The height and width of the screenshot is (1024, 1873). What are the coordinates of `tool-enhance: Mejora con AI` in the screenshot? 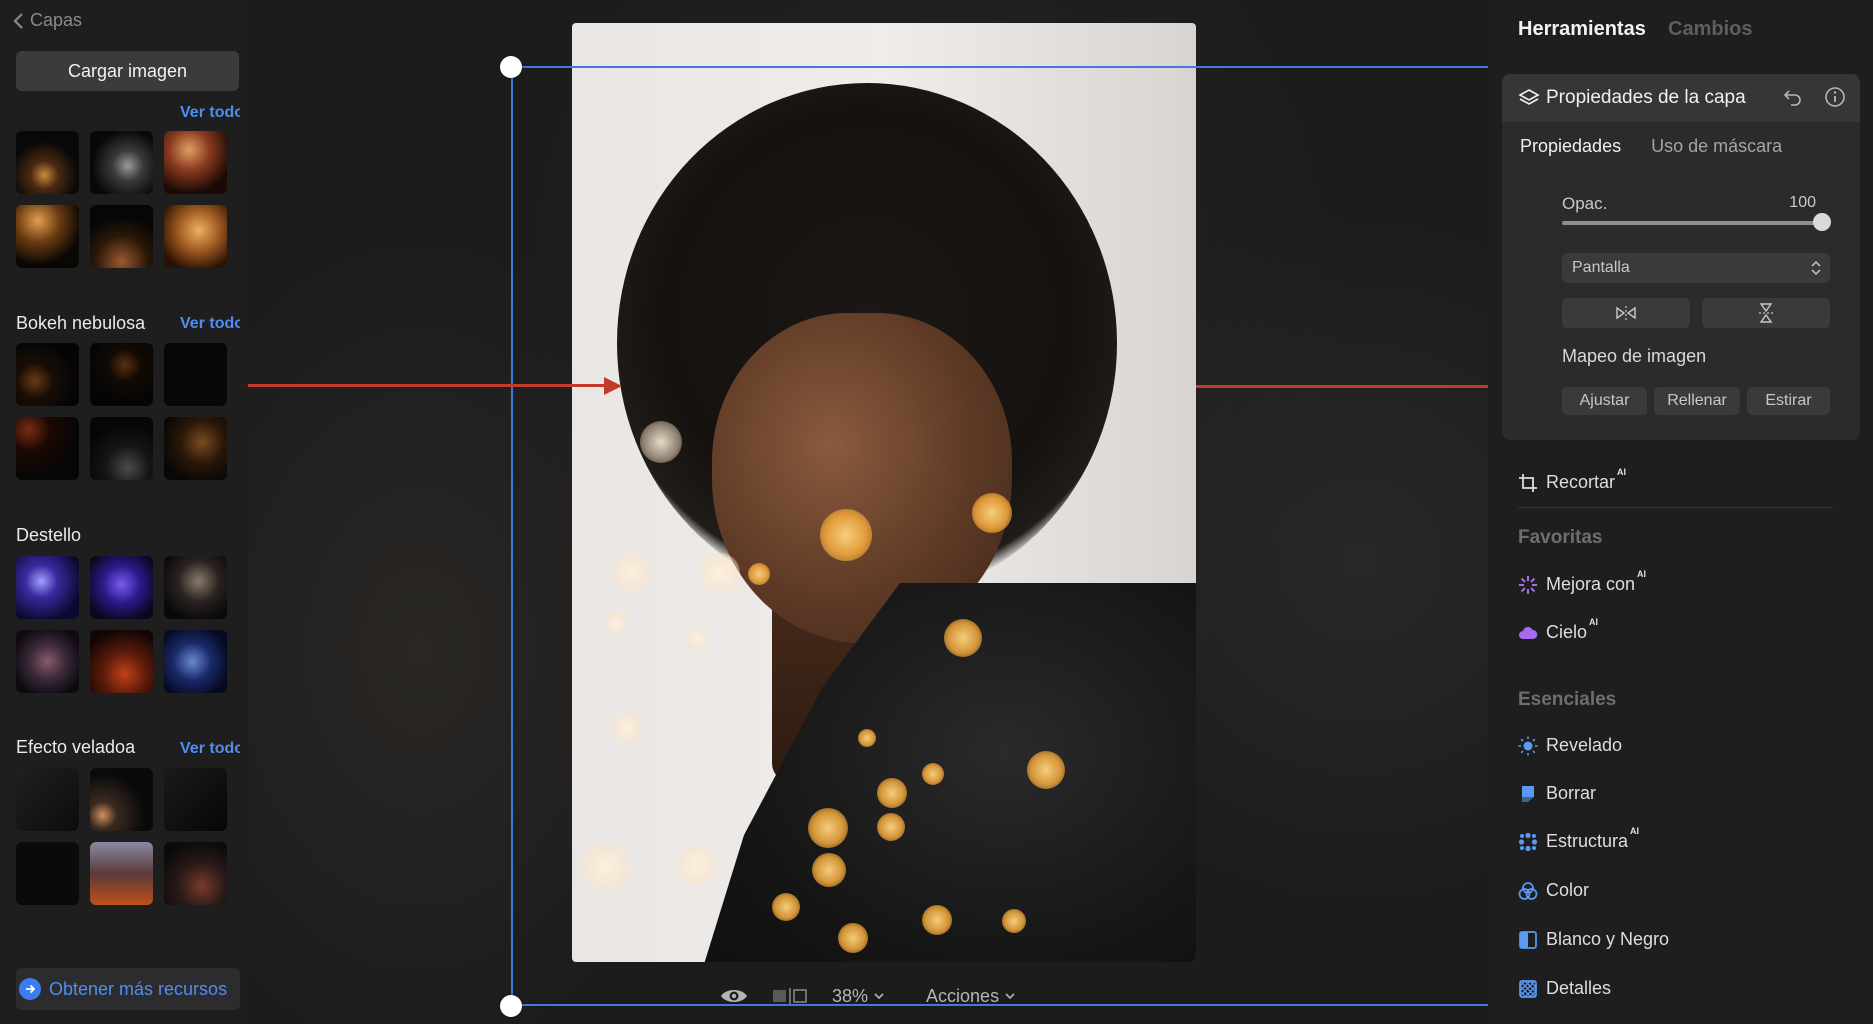 It's located at (1582, 582).